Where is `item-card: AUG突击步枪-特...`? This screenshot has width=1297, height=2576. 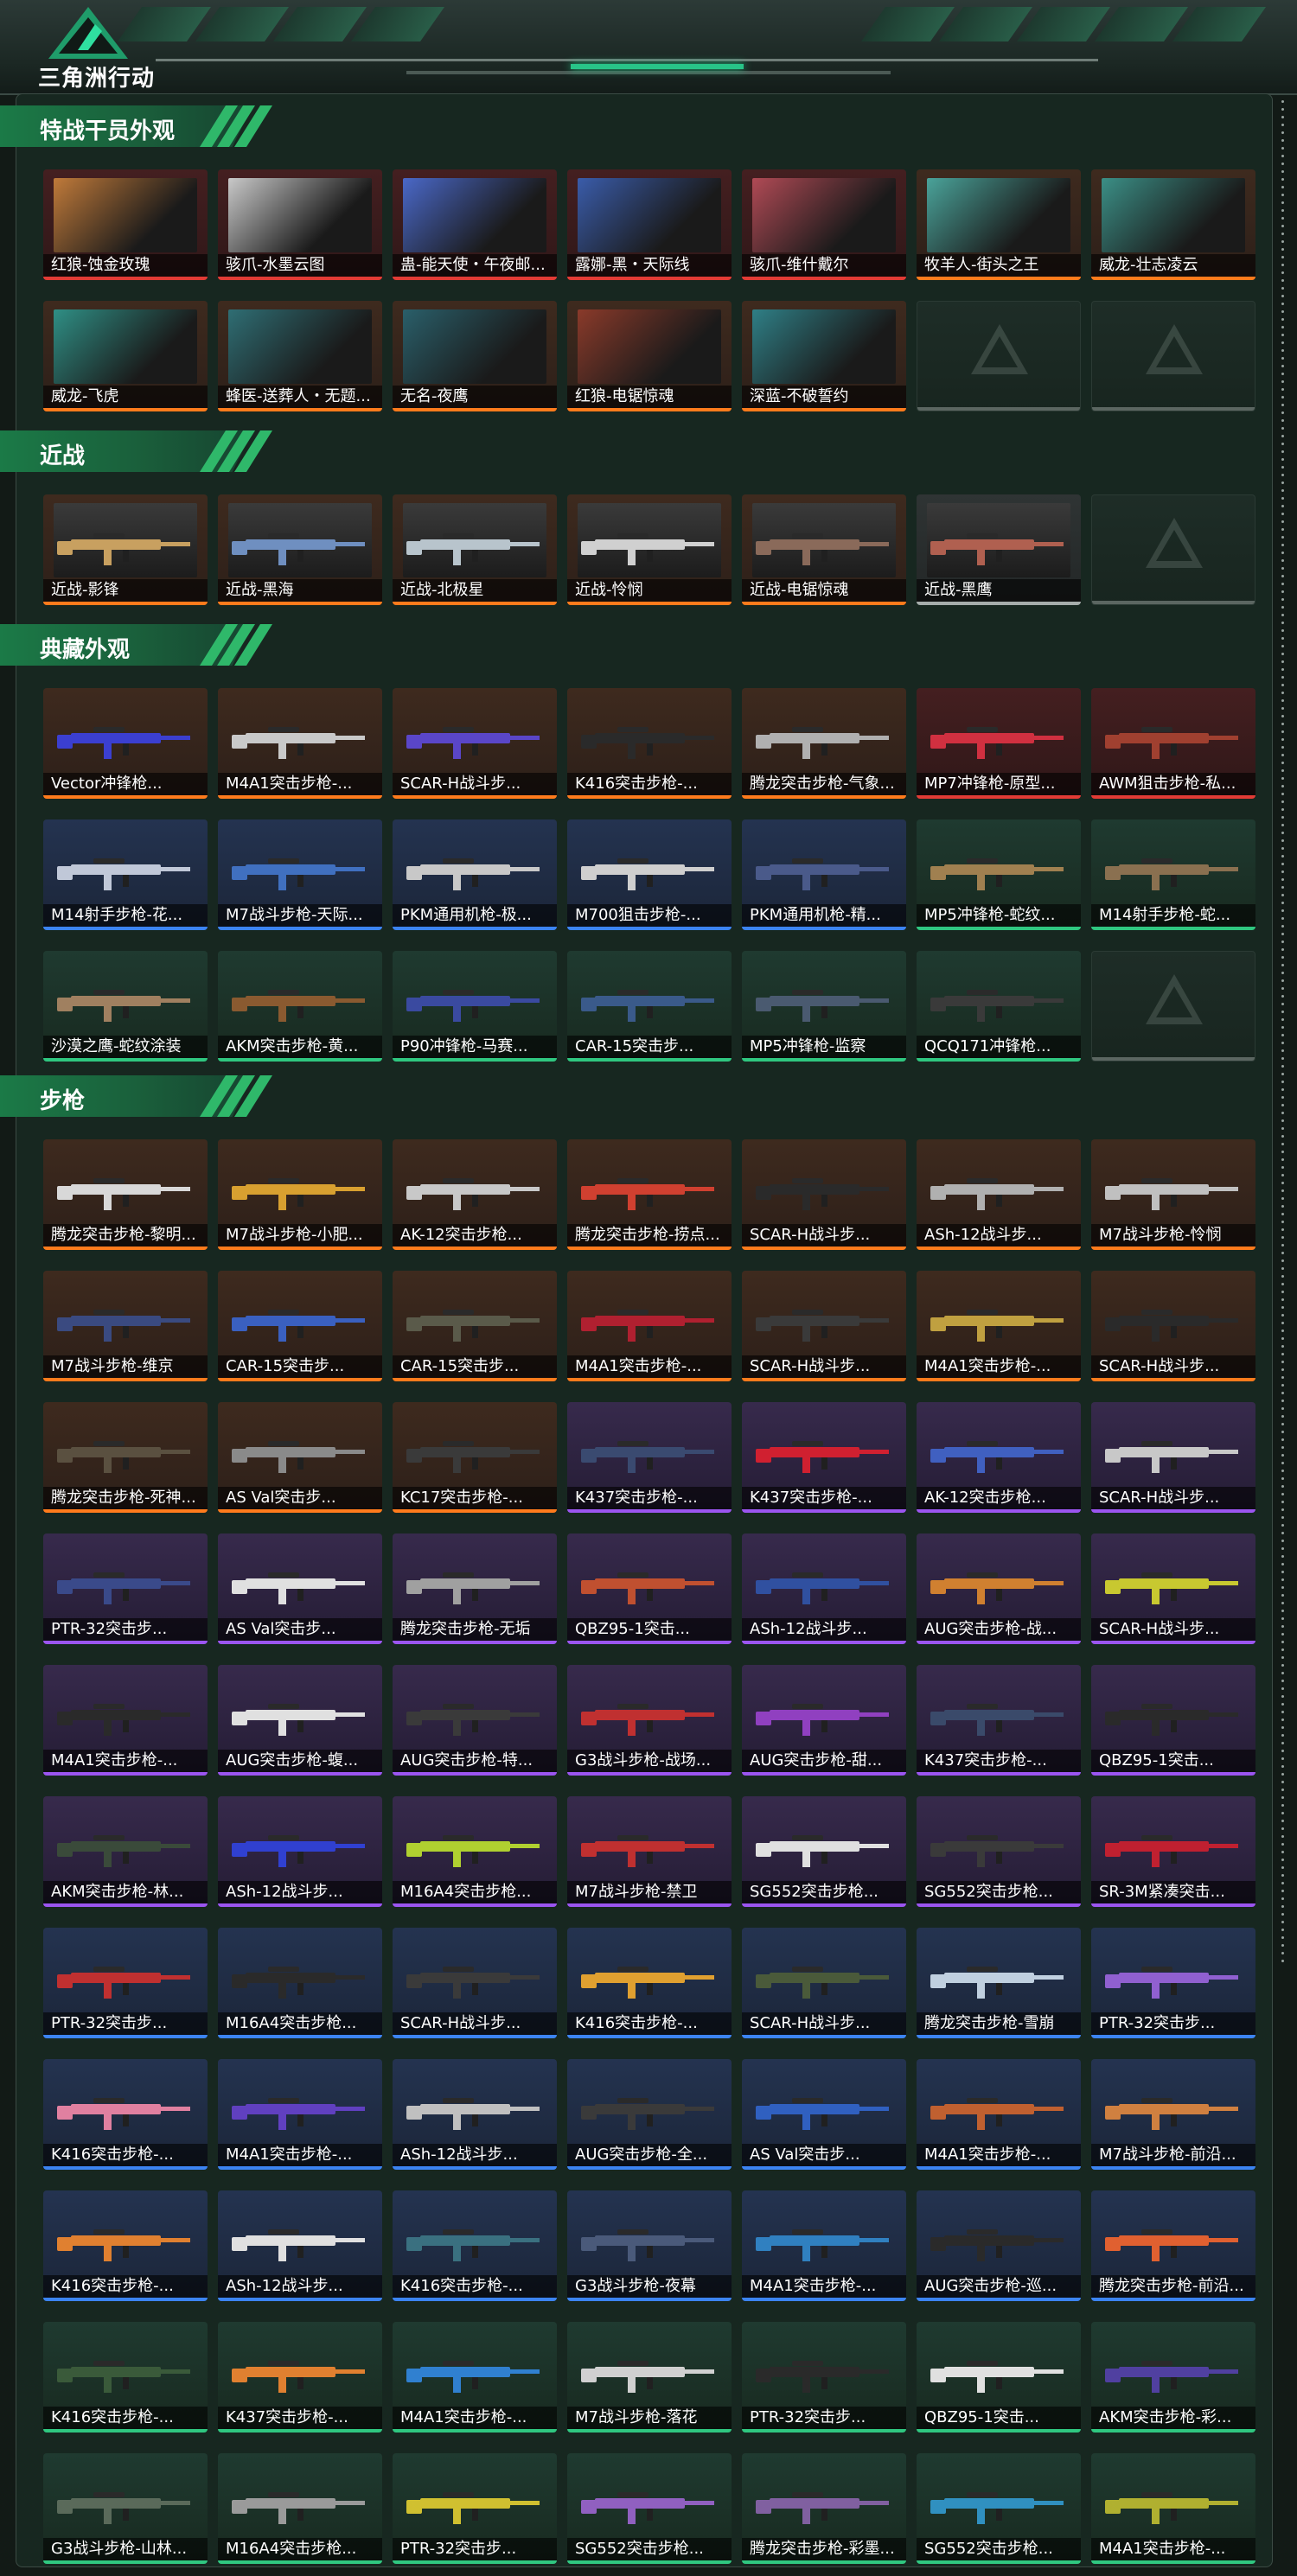
item-card: AUG突击步枪-特... is located at coordinates (475, 1720).